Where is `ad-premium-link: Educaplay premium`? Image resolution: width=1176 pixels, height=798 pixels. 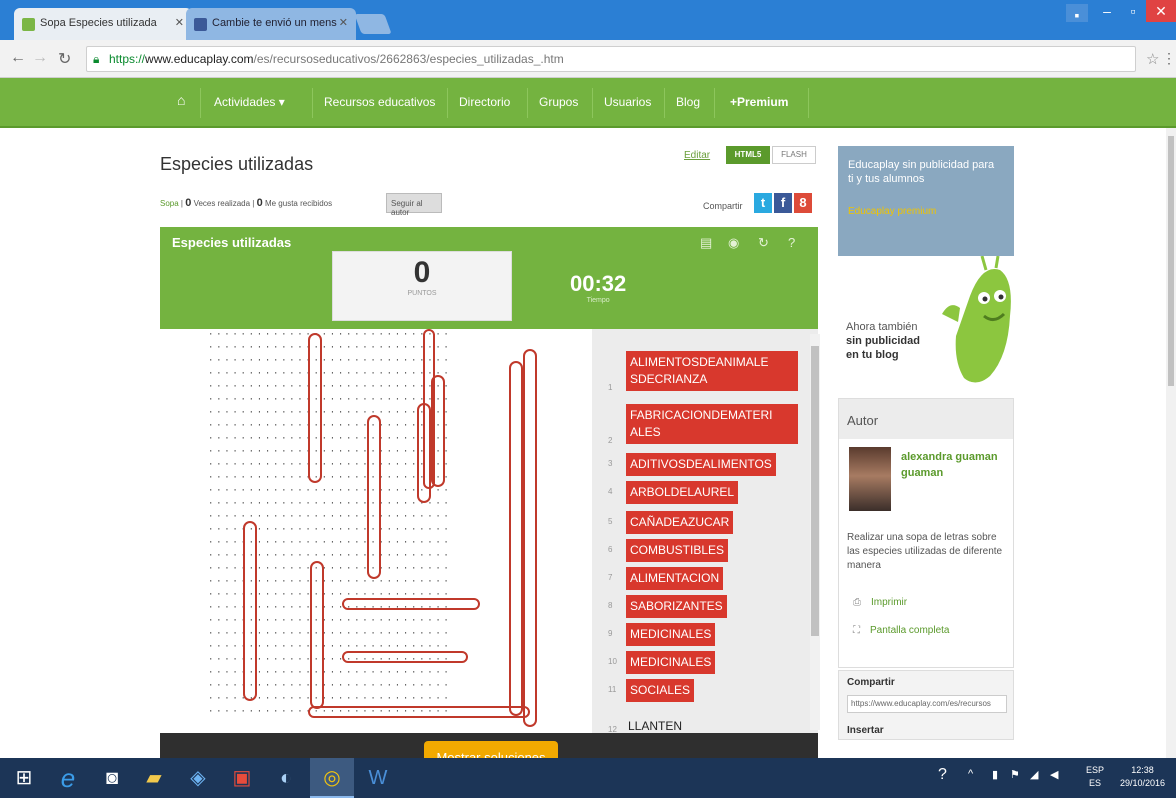 ad-premium-link: Educaplay premium is located at coordinates (892, 211).